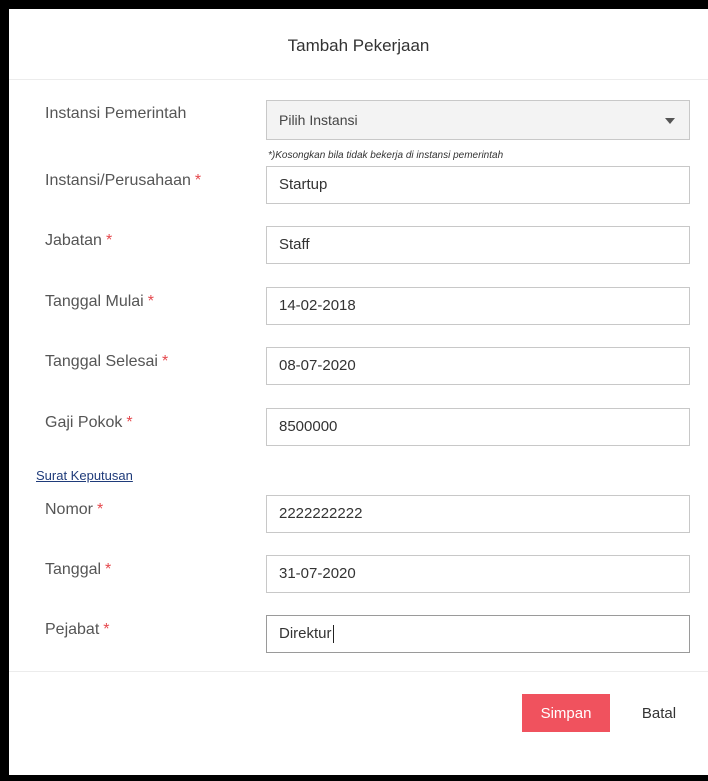 The image size is (708, 781). I want to click on save-button: Simpan, so click(566, 713).